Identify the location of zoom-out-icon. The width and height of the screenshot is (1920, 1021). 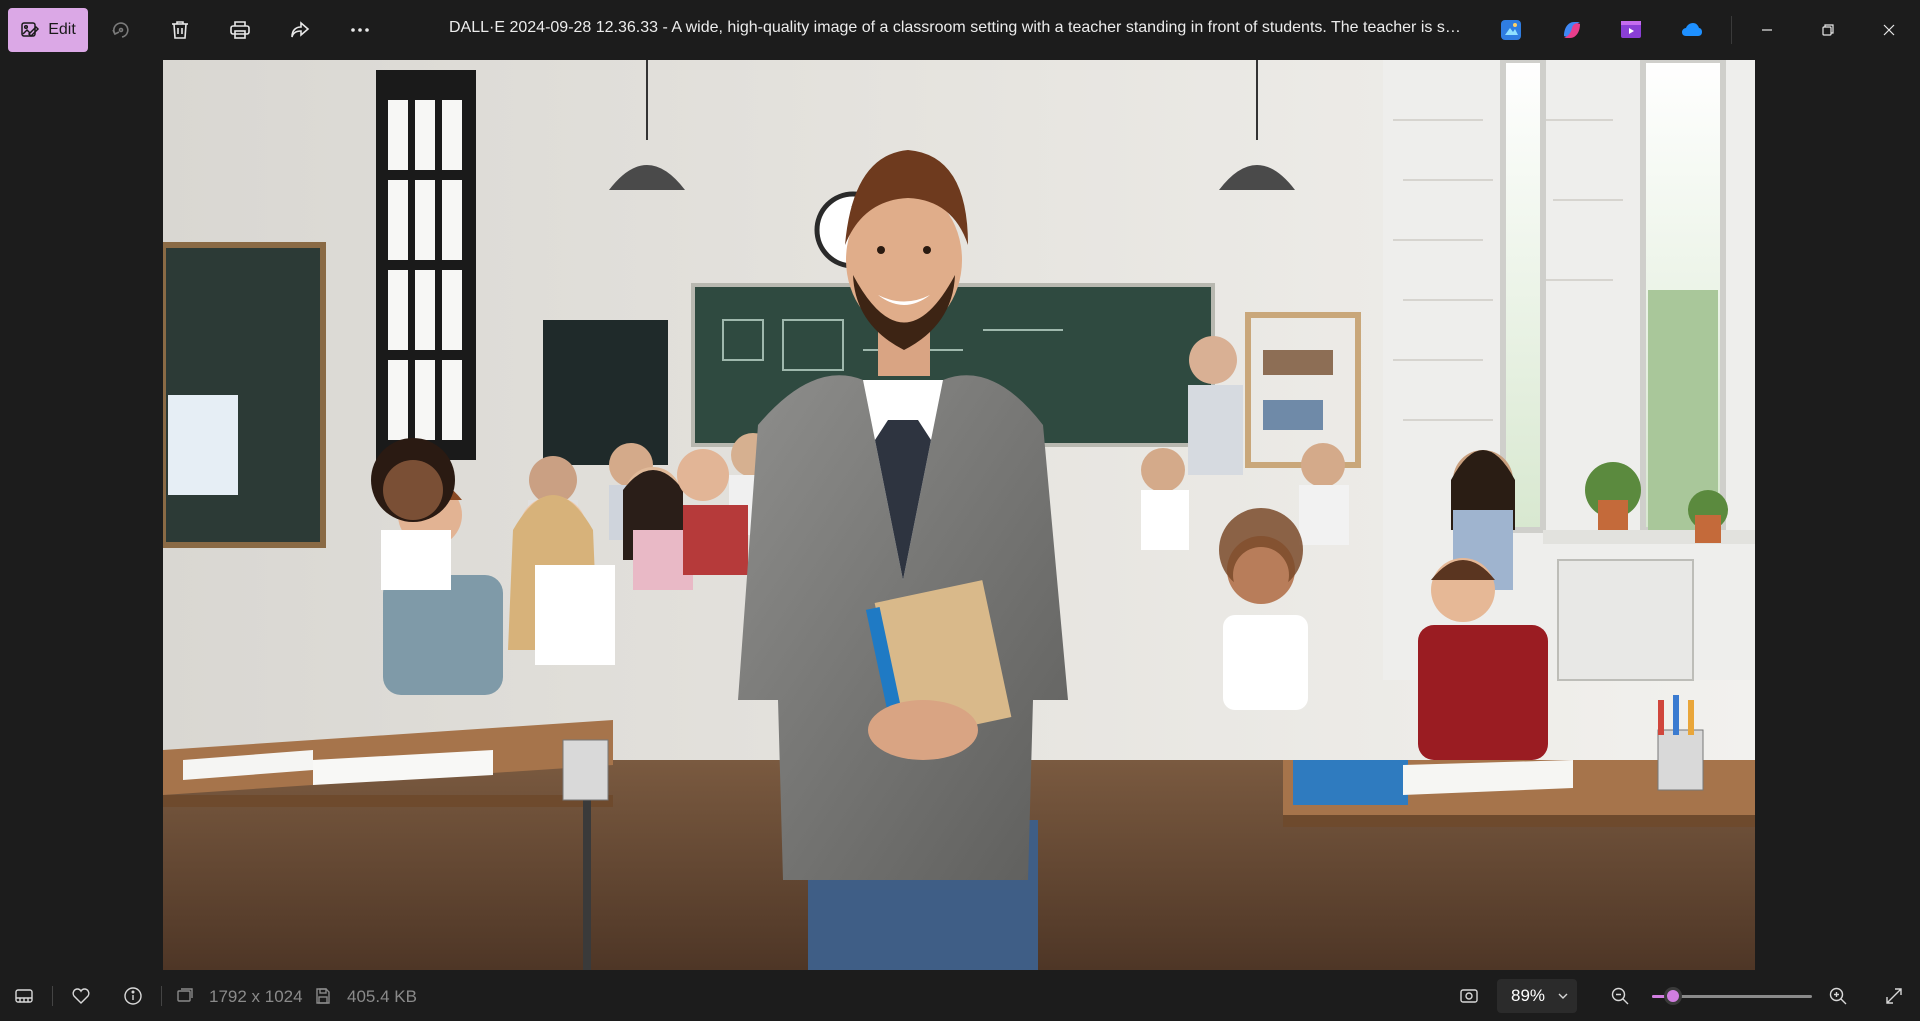
(1620, 996).